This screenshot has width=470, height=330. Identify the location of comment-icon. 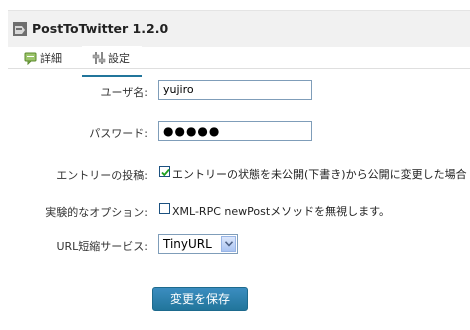
(31, 58).